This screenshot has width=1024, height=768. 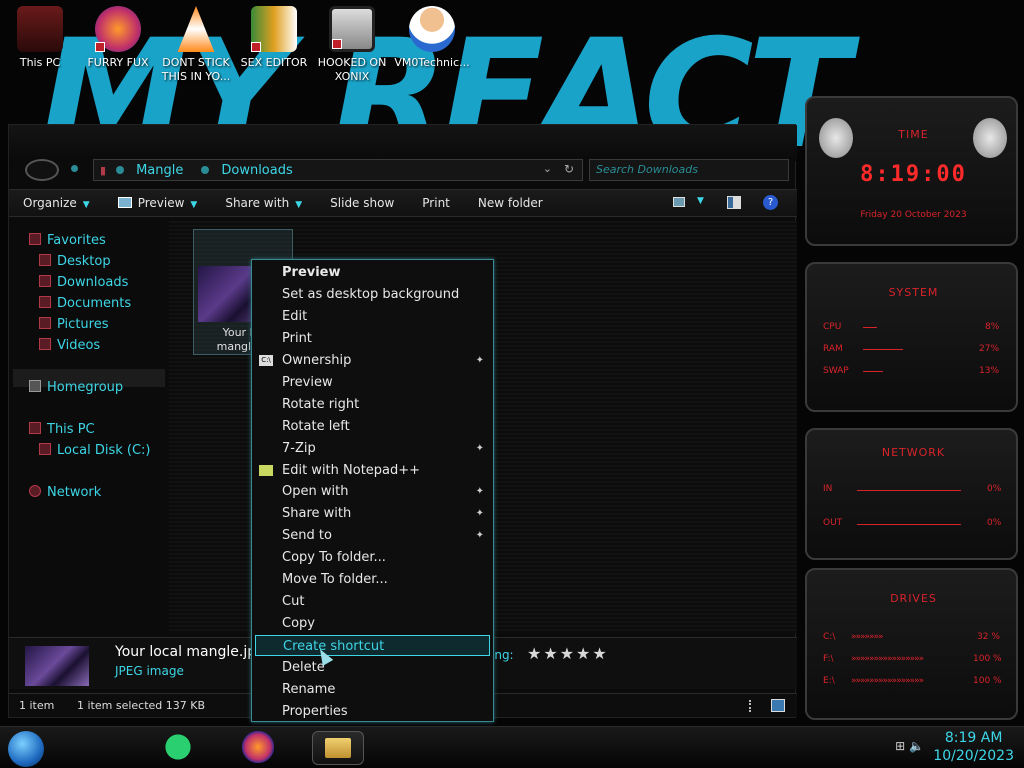 What do you see at coordinates (315, 491) in the screenshot?
I see `menu-item-label: Open with` at bounding box center [315, 491].